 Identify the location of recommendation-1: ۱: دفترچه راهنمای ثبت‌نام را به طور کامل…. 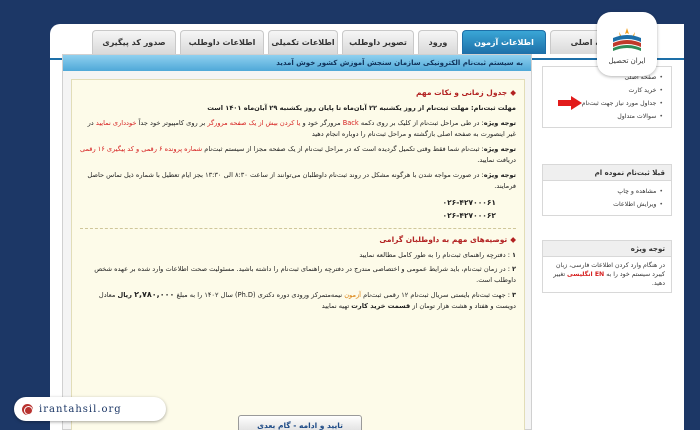
(437, 255).